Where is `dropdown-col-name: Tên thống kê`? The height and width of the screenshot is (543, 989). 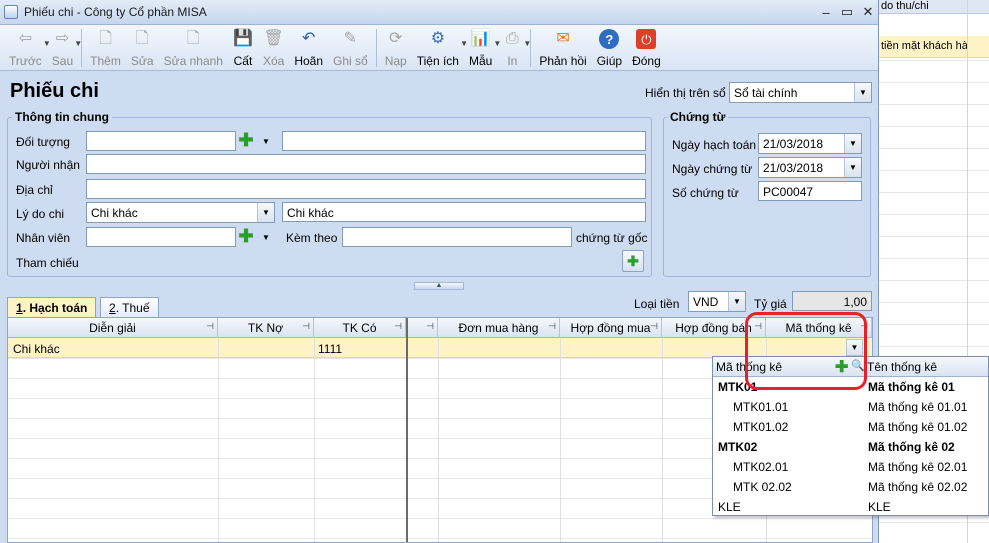
dropdown-col-name: Tên thống kê is located at coordinates (902, 367).